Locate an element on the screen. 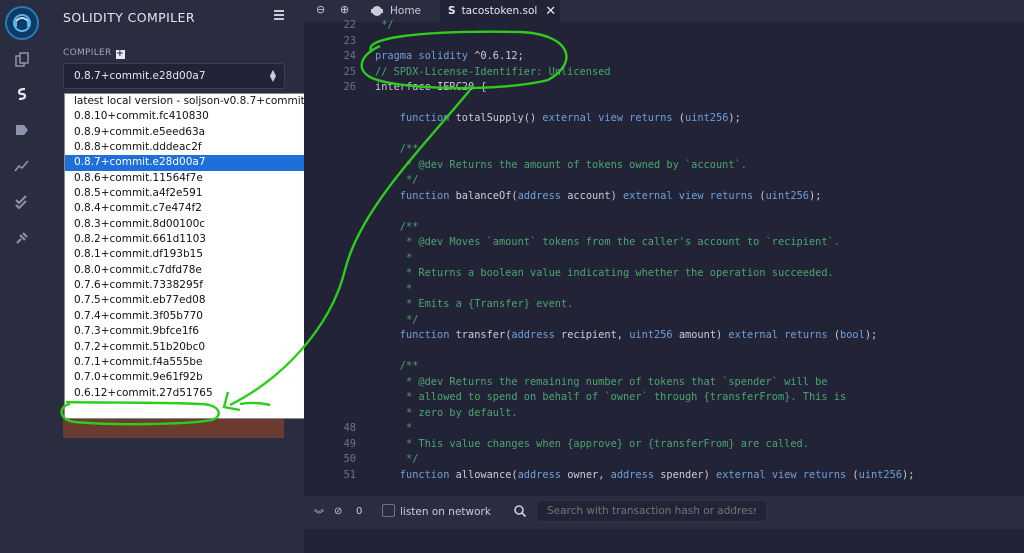 Image resolution: width=1024 pixels, height=553 pixels. code-line: * Emits a {Transfer} event. is located at coordinates (664, 305).